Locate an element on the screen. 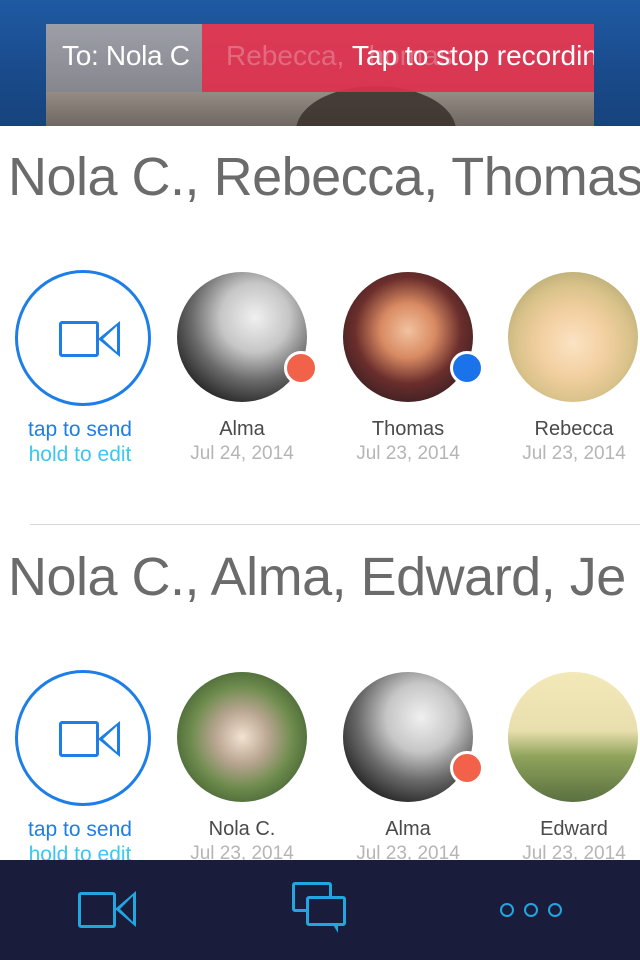  avatar-thomas is located at coordinates (408, 337).